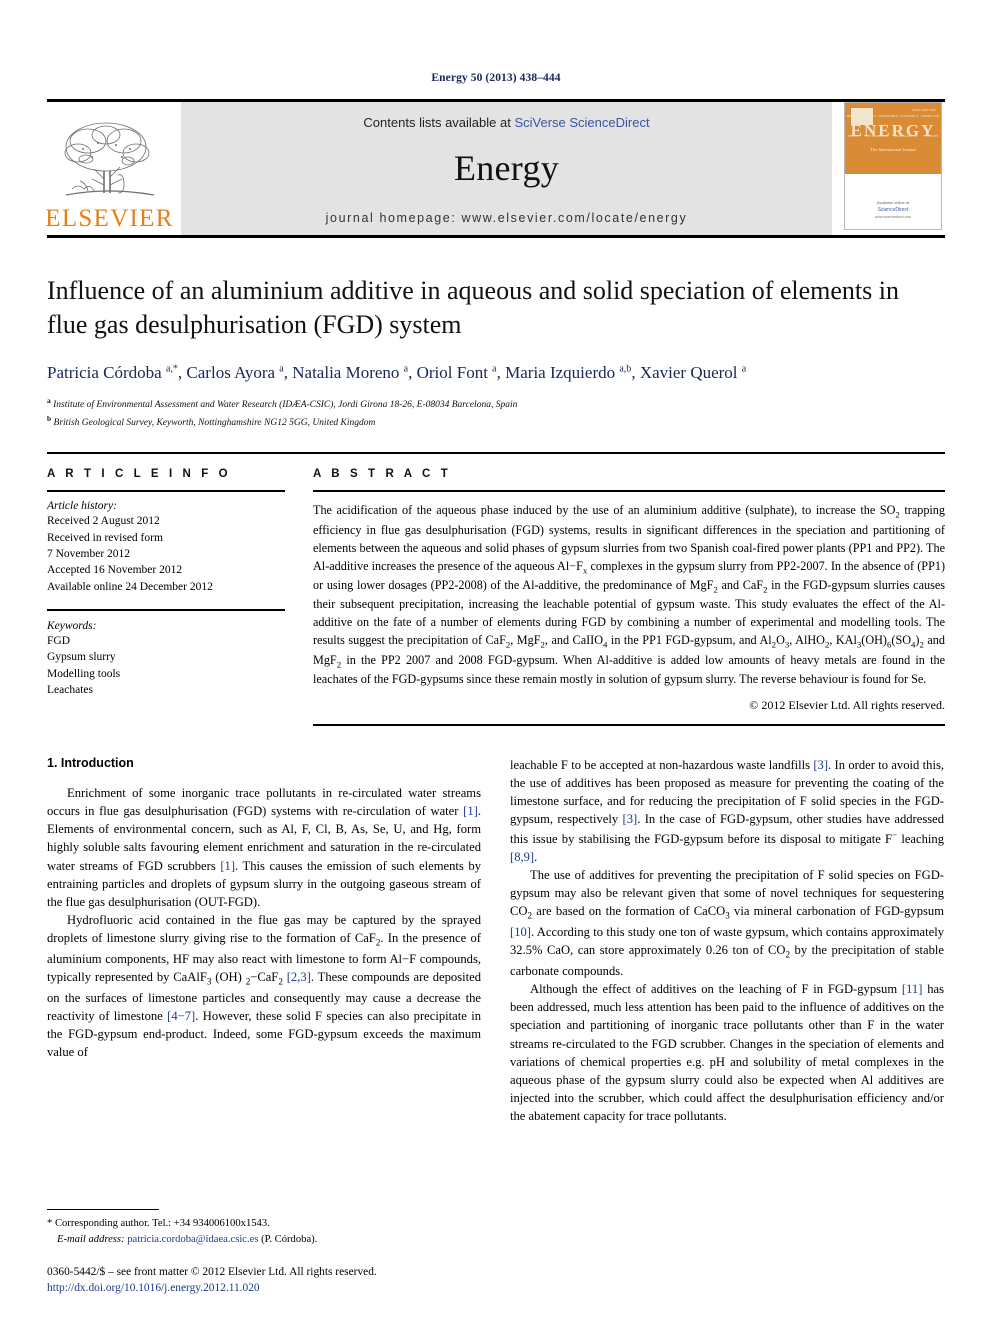 The height and width of the screenshot is (1323, 992). I want to click on cover-topic: POWER, so click(854, 136).